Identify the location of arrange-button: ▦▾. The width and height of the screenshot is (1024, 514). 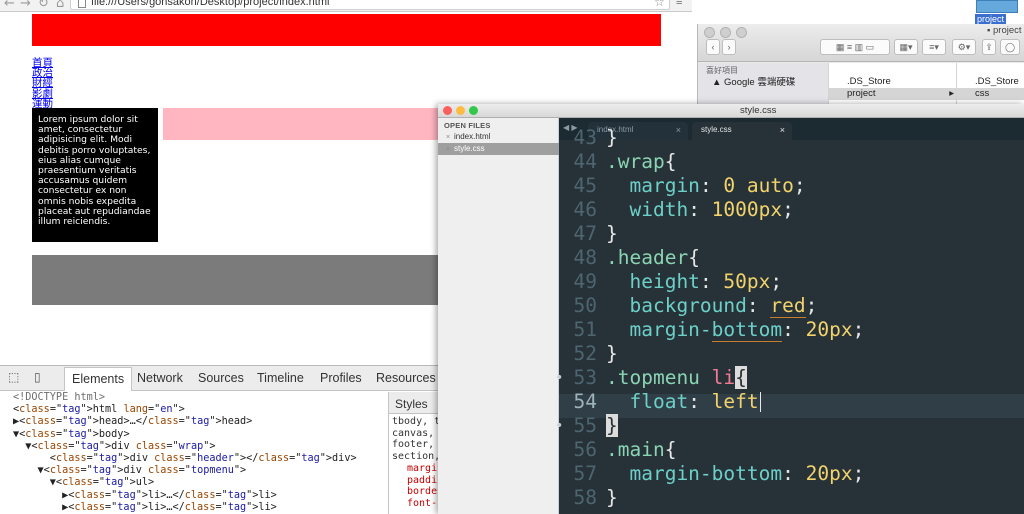
(906, 47).